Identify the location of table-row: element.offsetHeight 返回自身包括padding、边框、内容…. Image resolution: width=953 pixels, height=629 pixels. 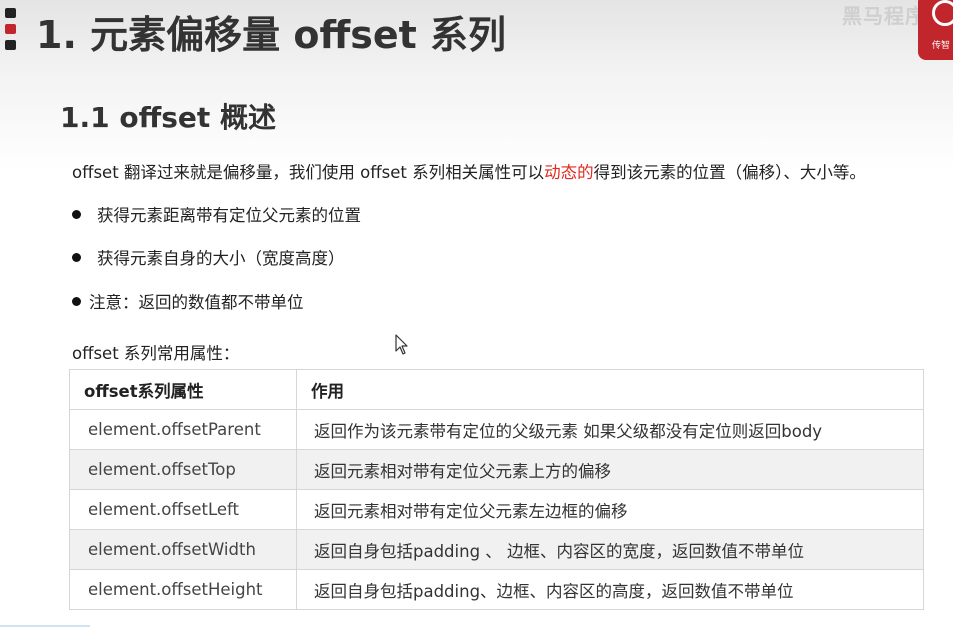
(496, 589).